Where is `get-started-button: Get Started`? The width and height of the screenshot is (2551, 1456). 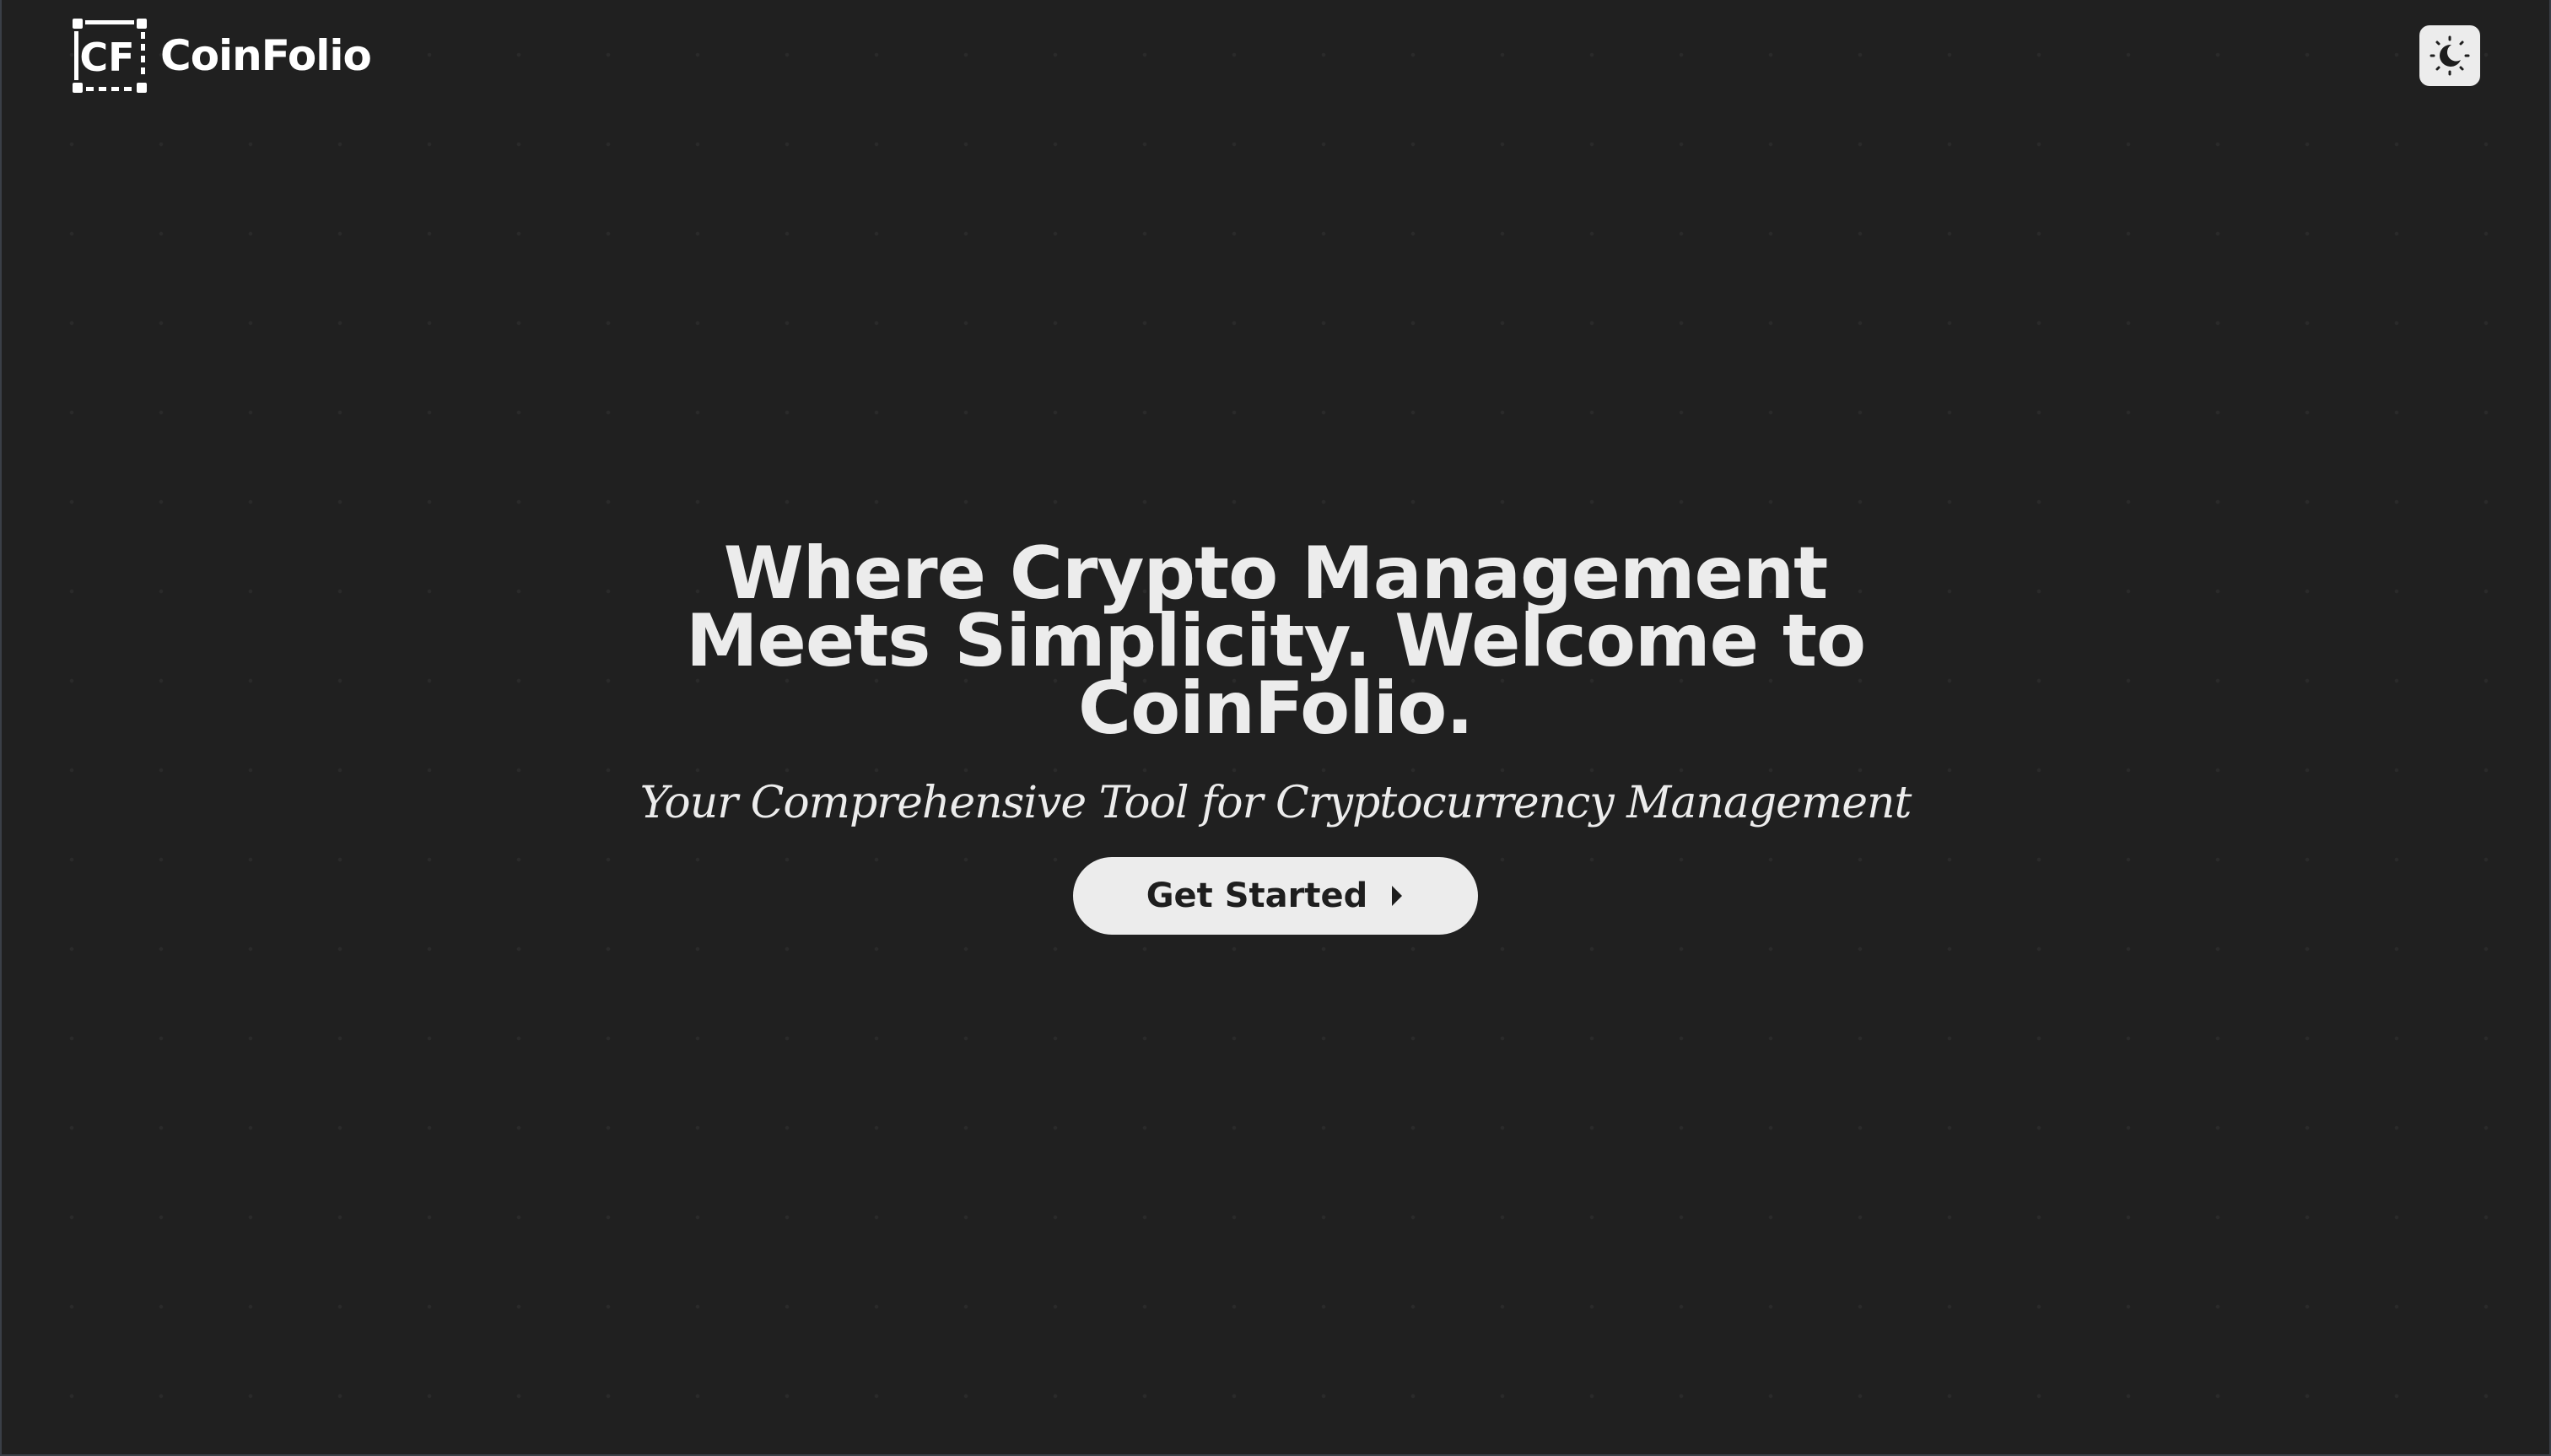
get-started-button: Get Started is located at coordinates (1275, 896).